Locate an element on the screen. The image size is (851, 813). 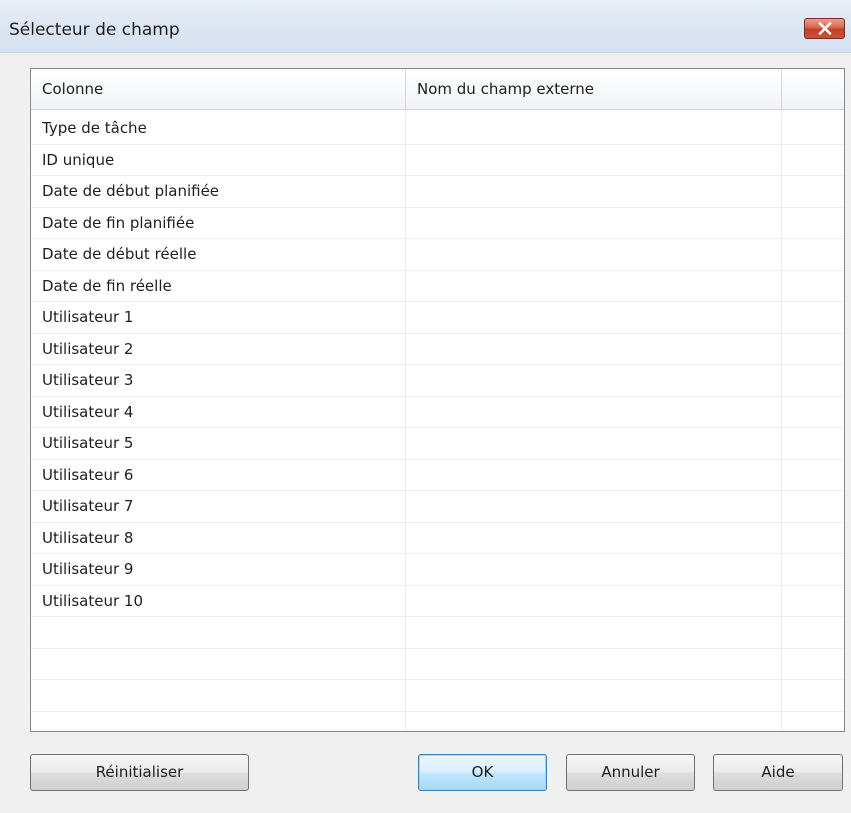
column-name-cell: Utilisateur 9 is located at coordinates (218, 569).